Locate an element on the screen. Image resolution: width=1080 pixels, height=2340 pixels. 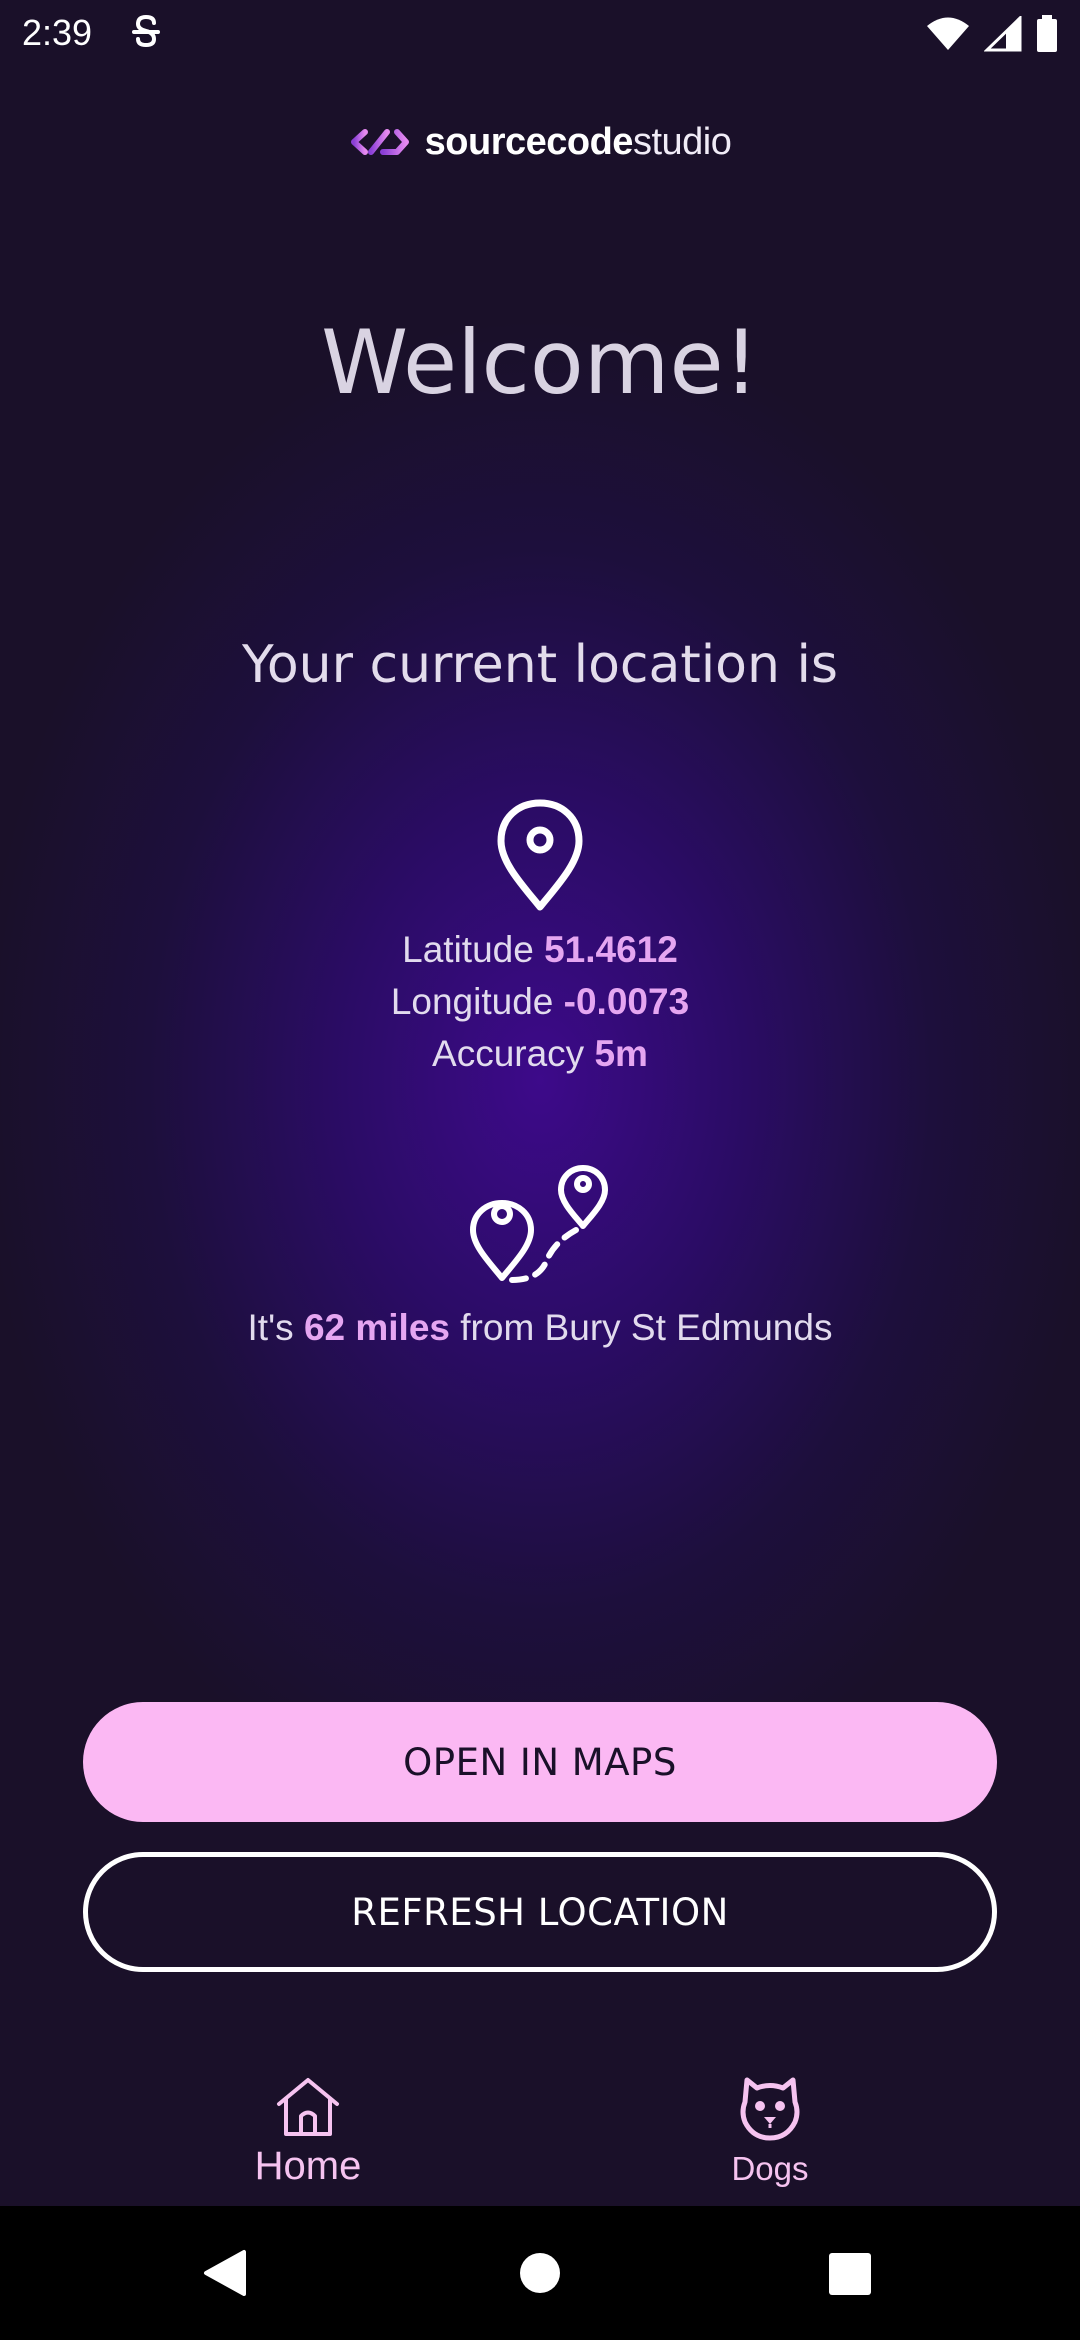
battery-icon is located at coordinates (1047, 33).